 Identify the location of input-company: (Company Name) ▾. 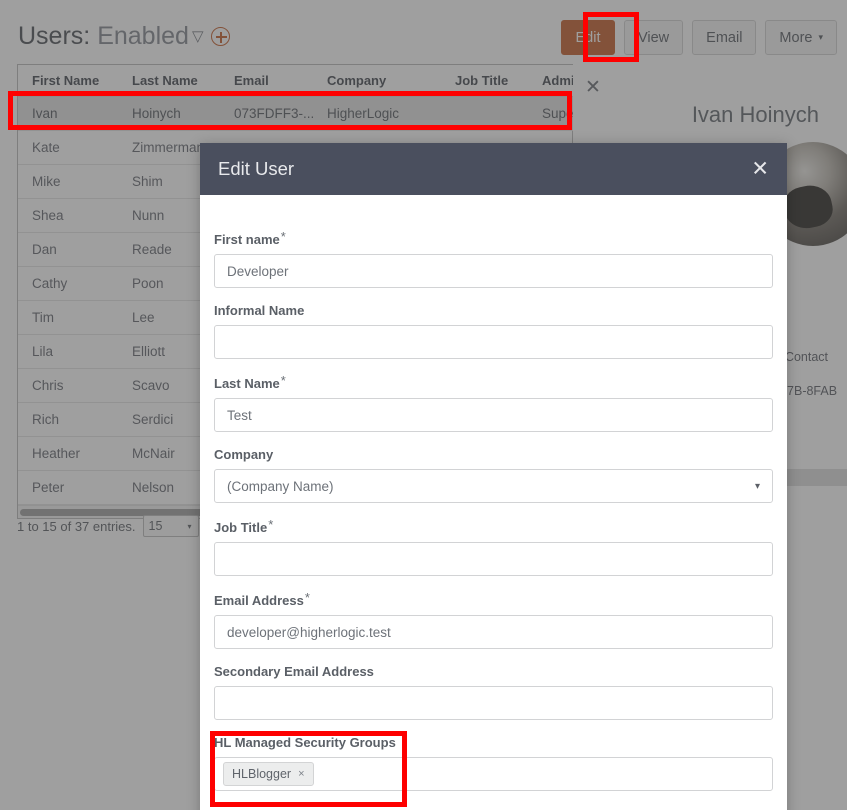
(493, 486).